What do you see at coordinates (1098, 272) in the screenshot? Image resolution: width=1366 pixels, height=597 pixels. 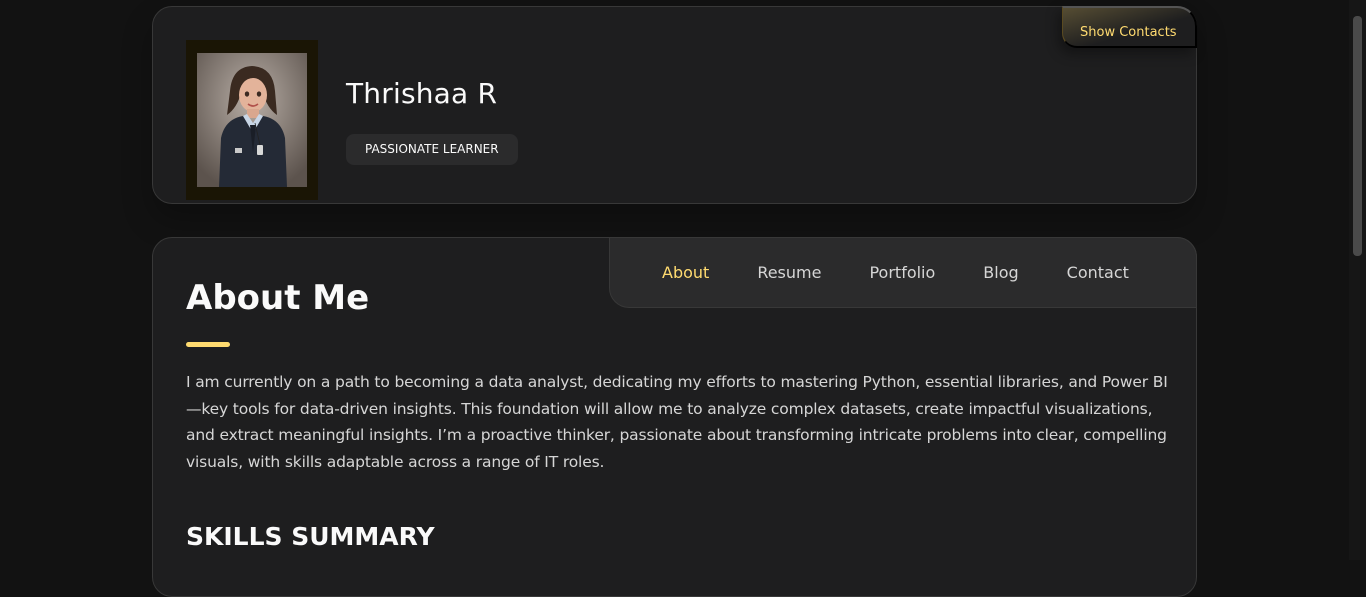 I see `nav-link-contact: Contact` at bounding box center [1098, 272].